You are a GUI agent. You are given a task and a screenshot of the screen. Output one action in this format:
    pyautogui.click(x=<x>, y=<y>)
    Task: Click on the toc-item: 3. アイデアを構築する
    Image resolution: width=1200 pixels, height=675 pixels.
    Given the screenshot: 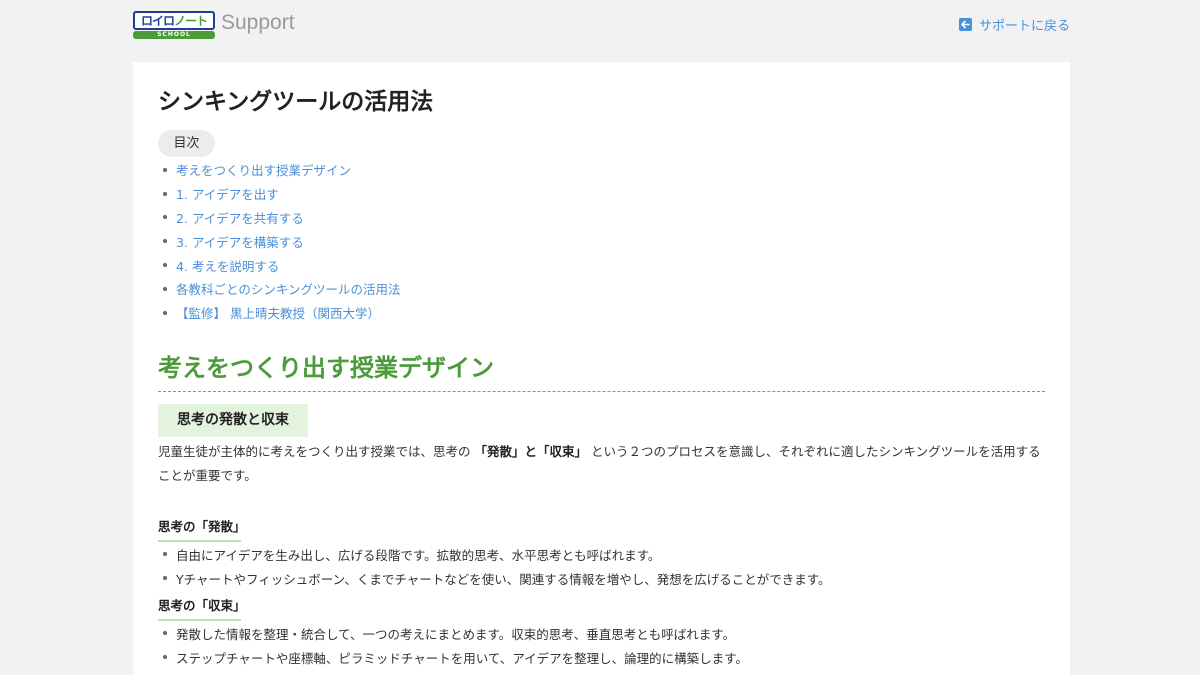 What is the action you would take?
    pyautogui.click(x=282, y=241)
    